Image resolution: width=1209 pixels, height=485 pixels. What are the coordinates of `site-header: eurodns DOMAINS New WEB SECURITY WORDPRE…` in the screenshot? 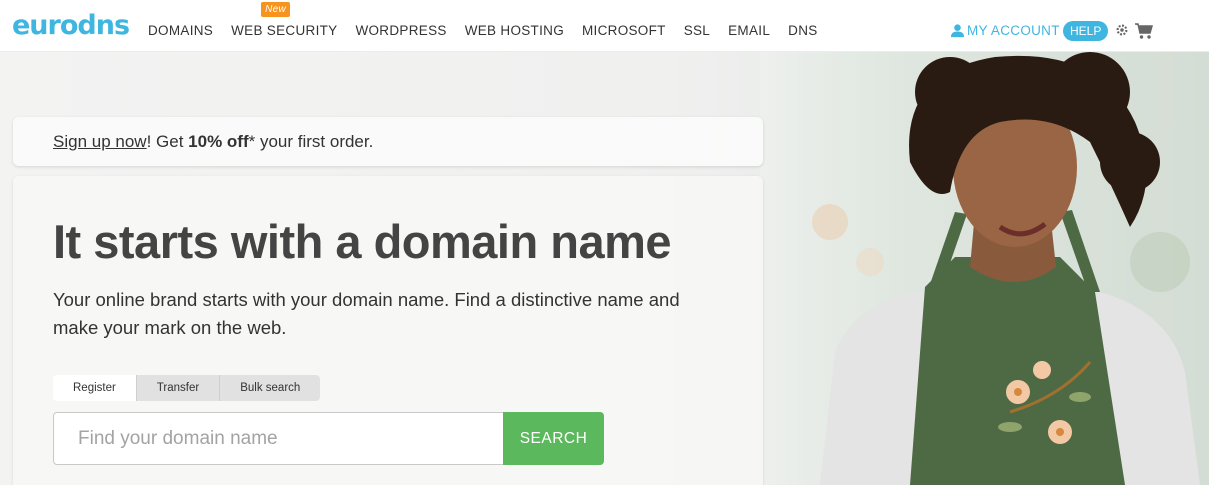 It's located at (604, 26).